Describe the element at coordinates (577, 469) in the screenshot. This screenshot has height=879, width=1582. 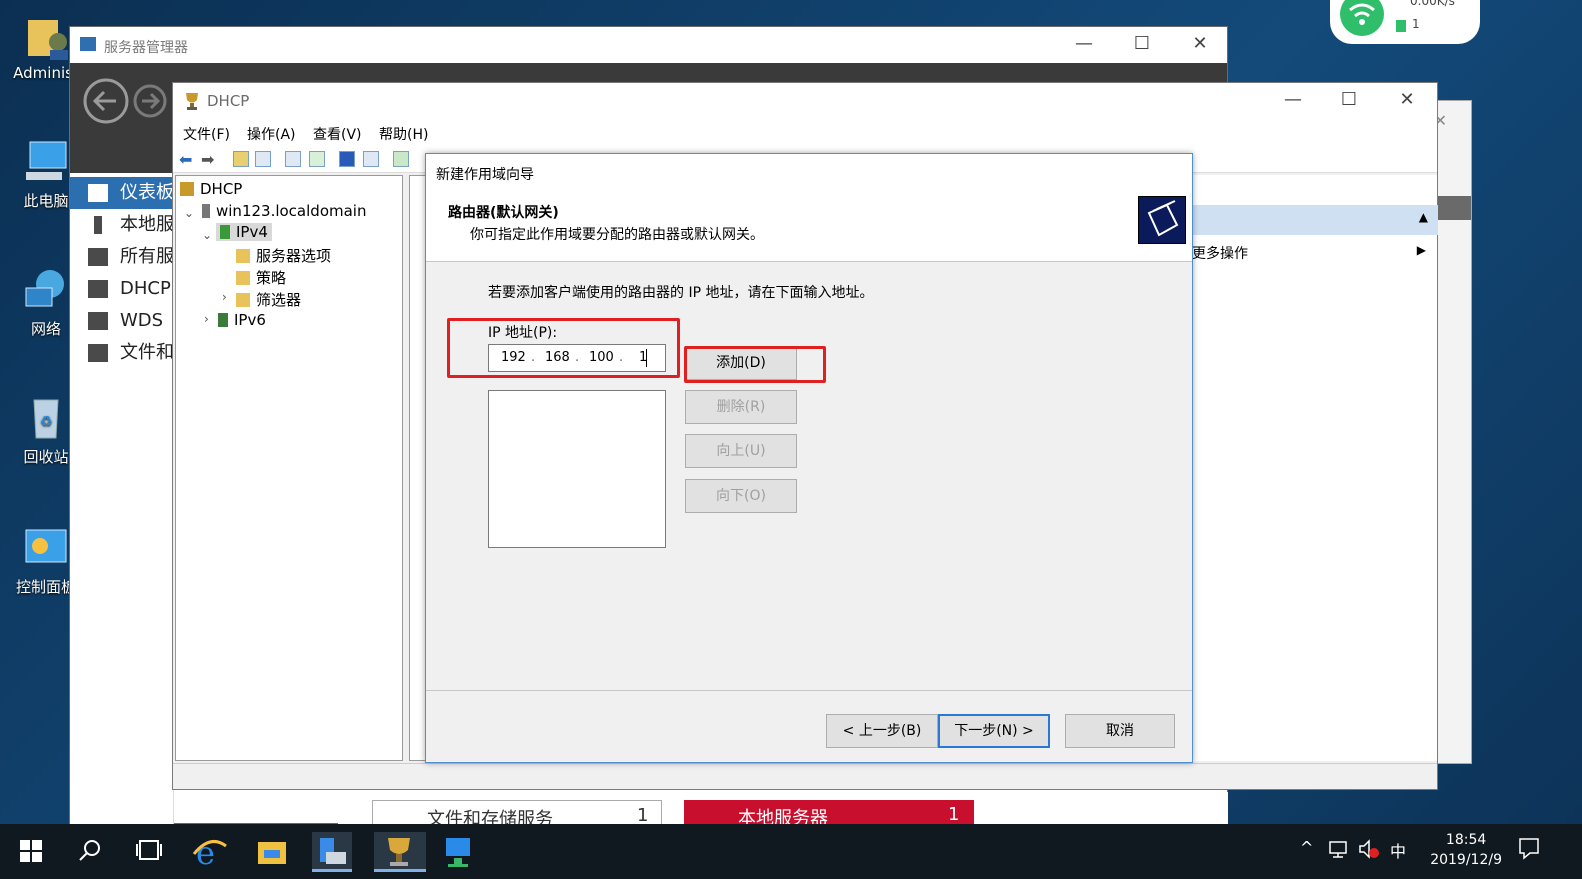
I see `router-list` at that location.